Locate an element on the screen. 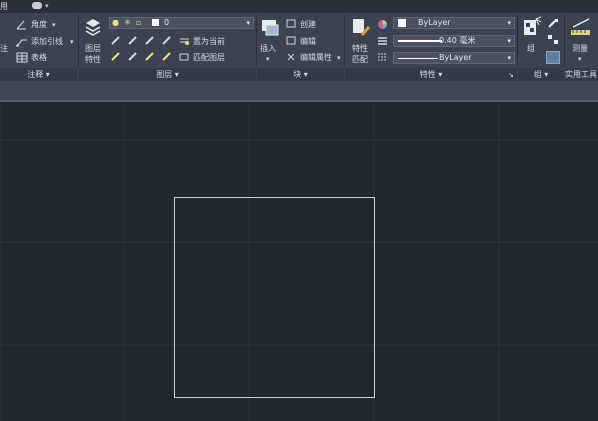 The height and width of the screenshot is (421, 598). color-wheel-icon is located at coordinates (382, 24).